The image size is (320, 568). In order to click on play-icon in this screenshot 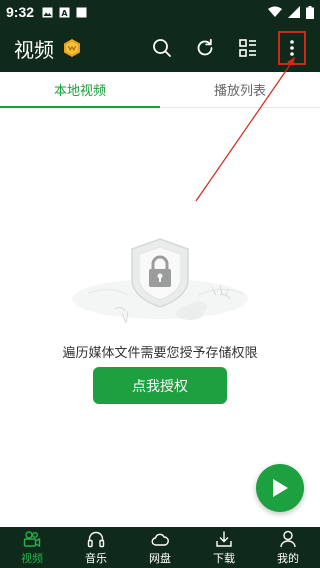, I will do `click(280, 488)`.